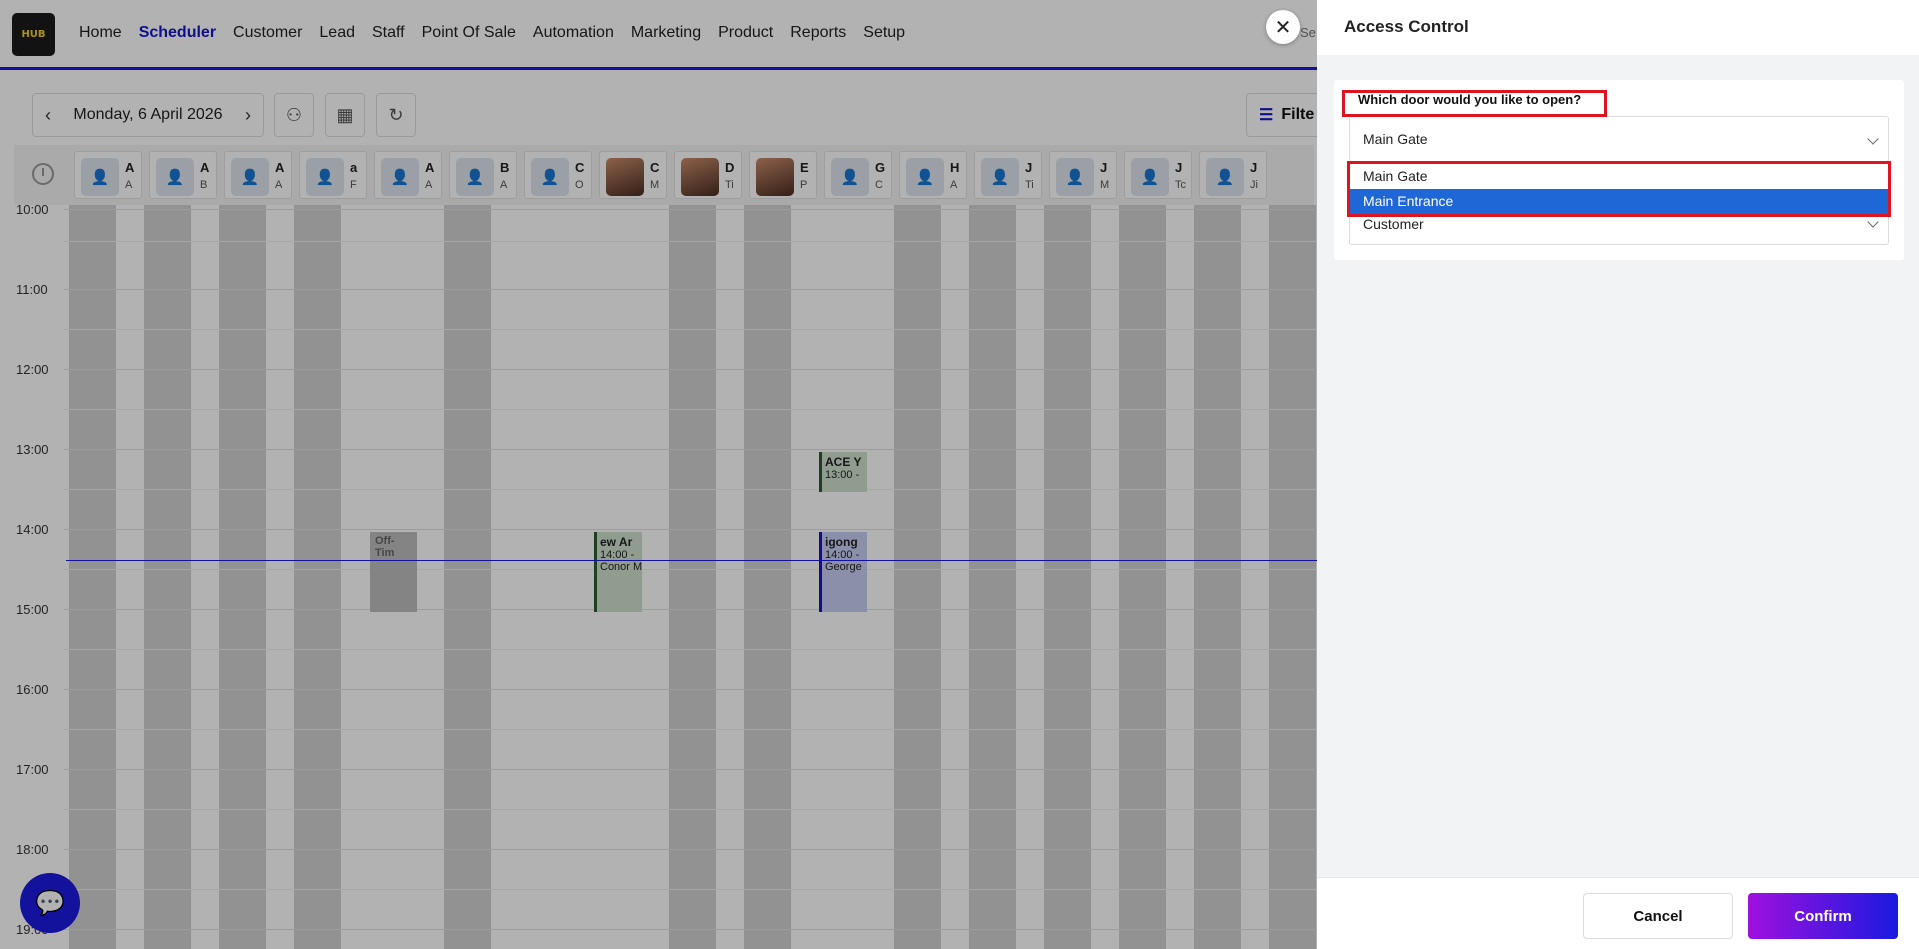 This screenshot has height=949, width=1919. Describe the element at coordinates (1823, 916) in the screenshot. I see `confirm-button: Confirm` at that location.